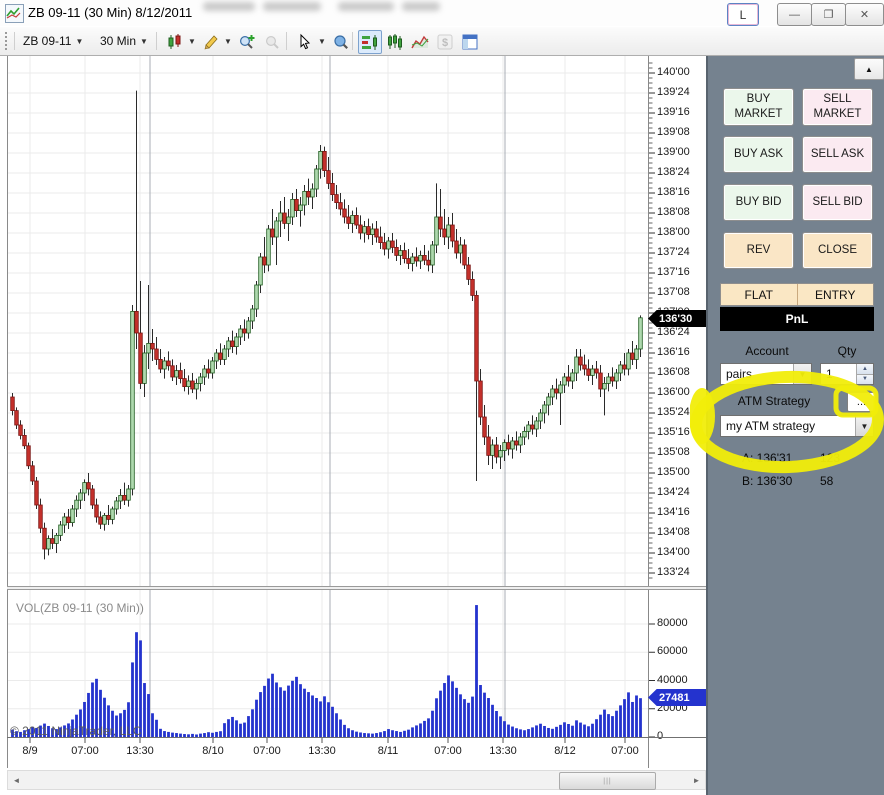 The height and width of the screenshot is (795, 884). Describe the element at coordinates (652, 400) in the screenshot. I see `axis-ticks` at that location.